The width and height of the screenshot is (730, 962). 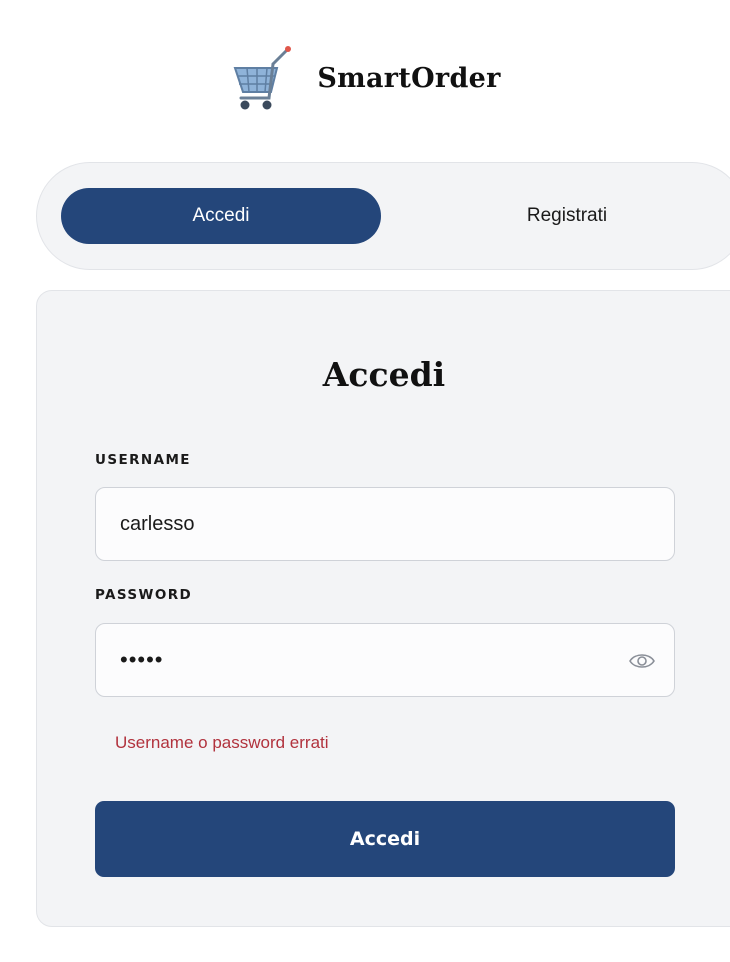 I want to click on username-input, so click(x=385, y=524).